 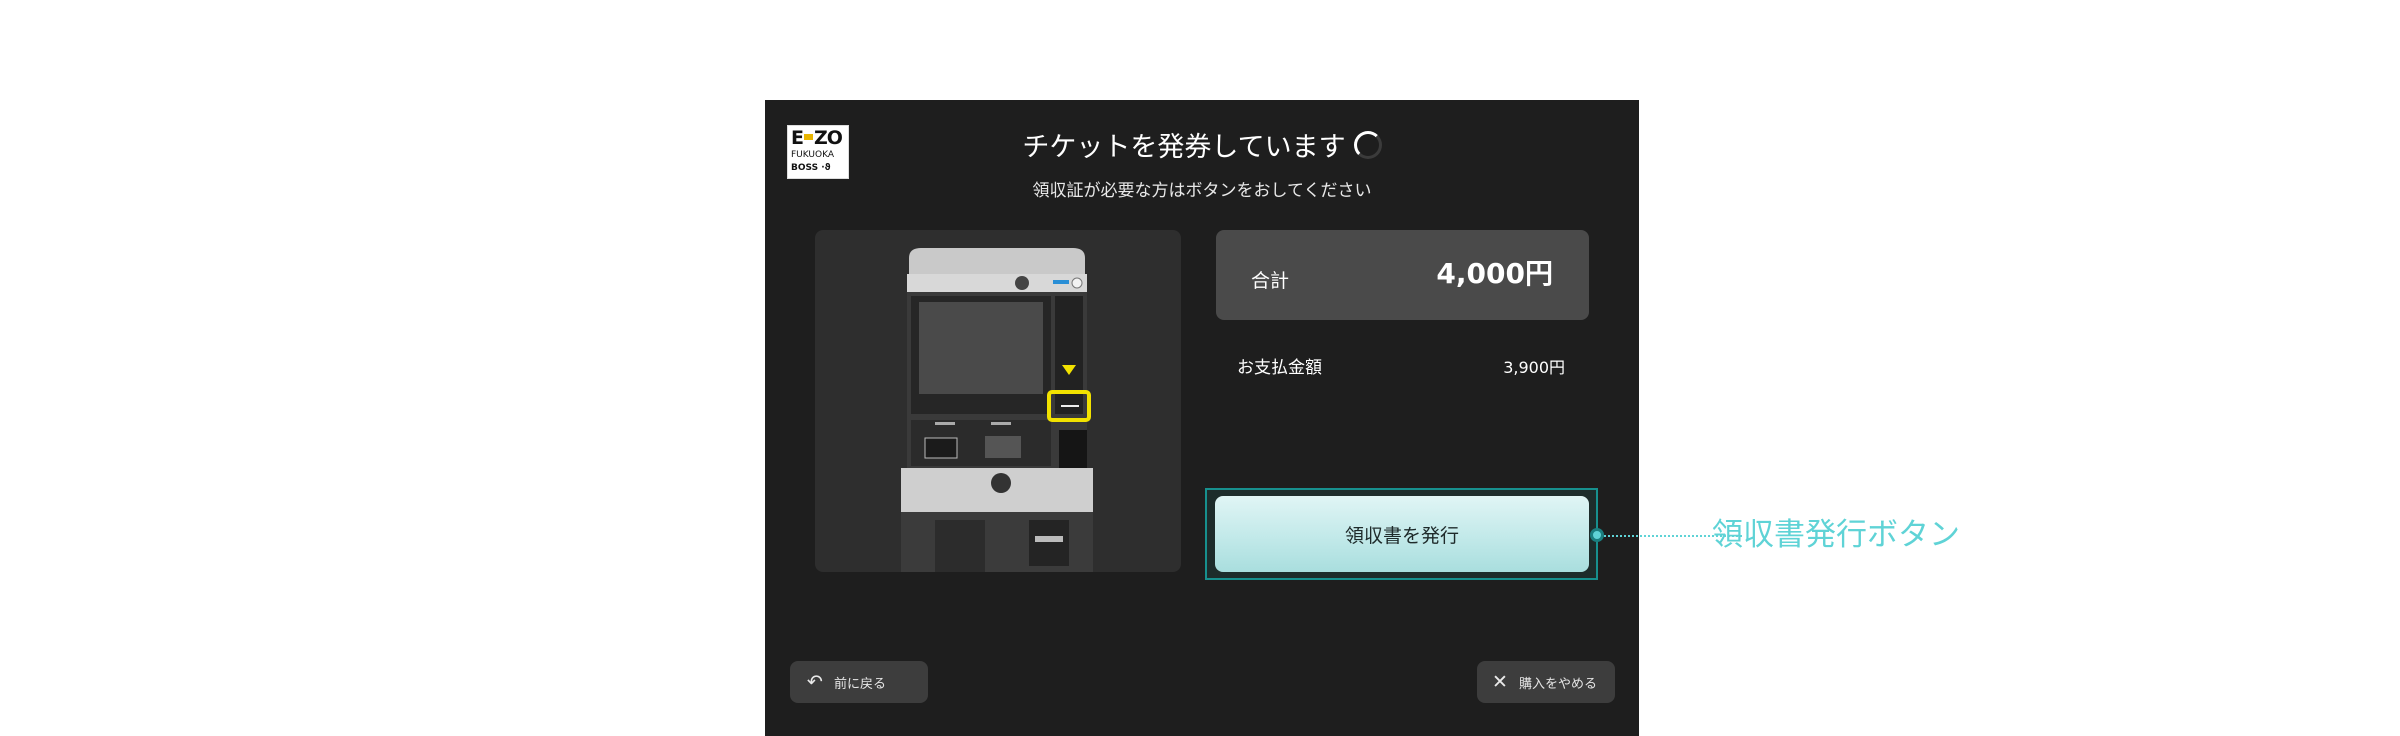 What do you see at coordinates (815, 682) in the screenshot?
I see `undo-arrow-icon: ↶` at bounding box center [815, 682].